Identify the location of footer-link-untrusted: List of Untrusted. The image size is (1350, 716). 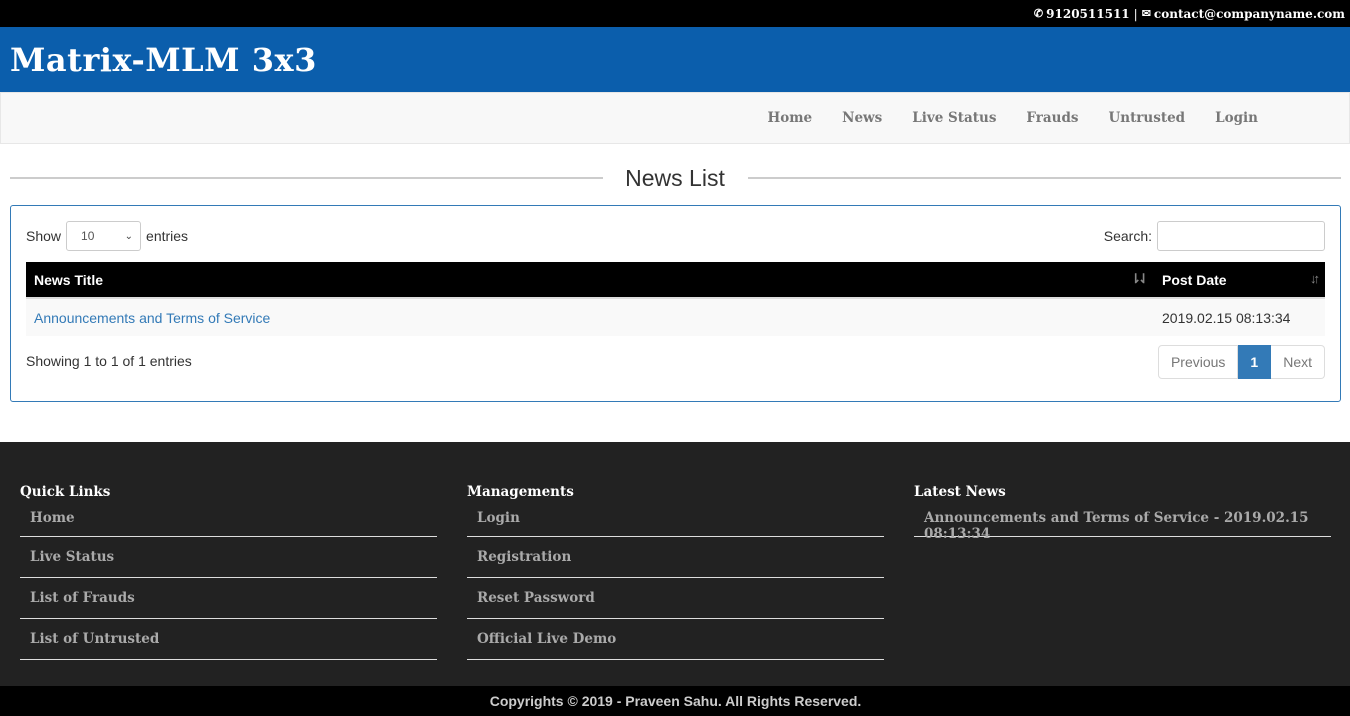
(228, 639).